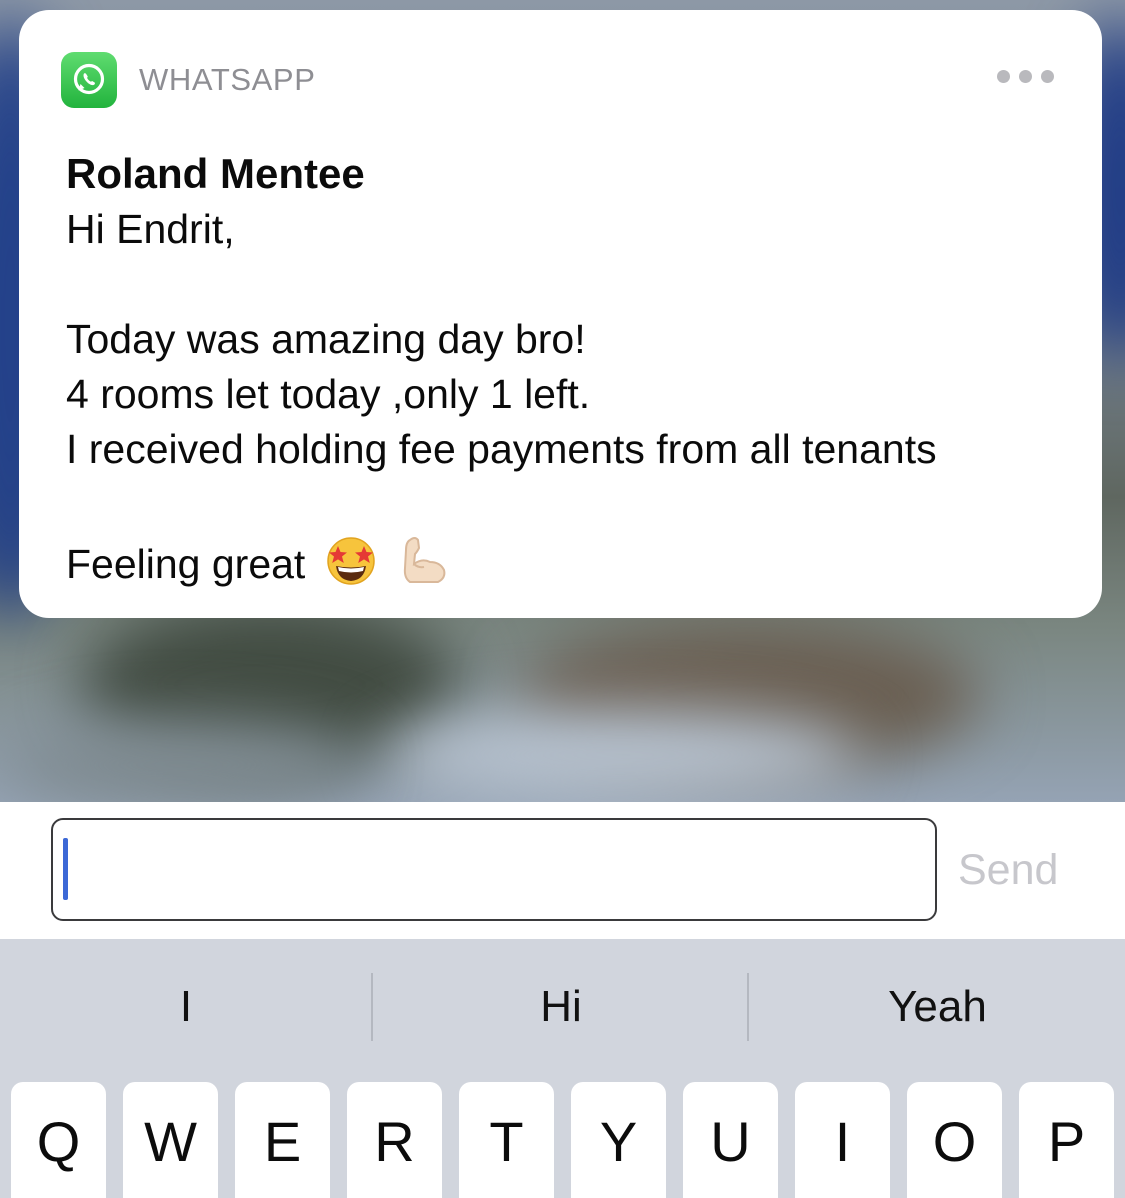 The height and width of the screenshot is (1198, 1125). Describe the element at coordinates (170, 1140) in the screenshot. I see `key-w: W` at that location.